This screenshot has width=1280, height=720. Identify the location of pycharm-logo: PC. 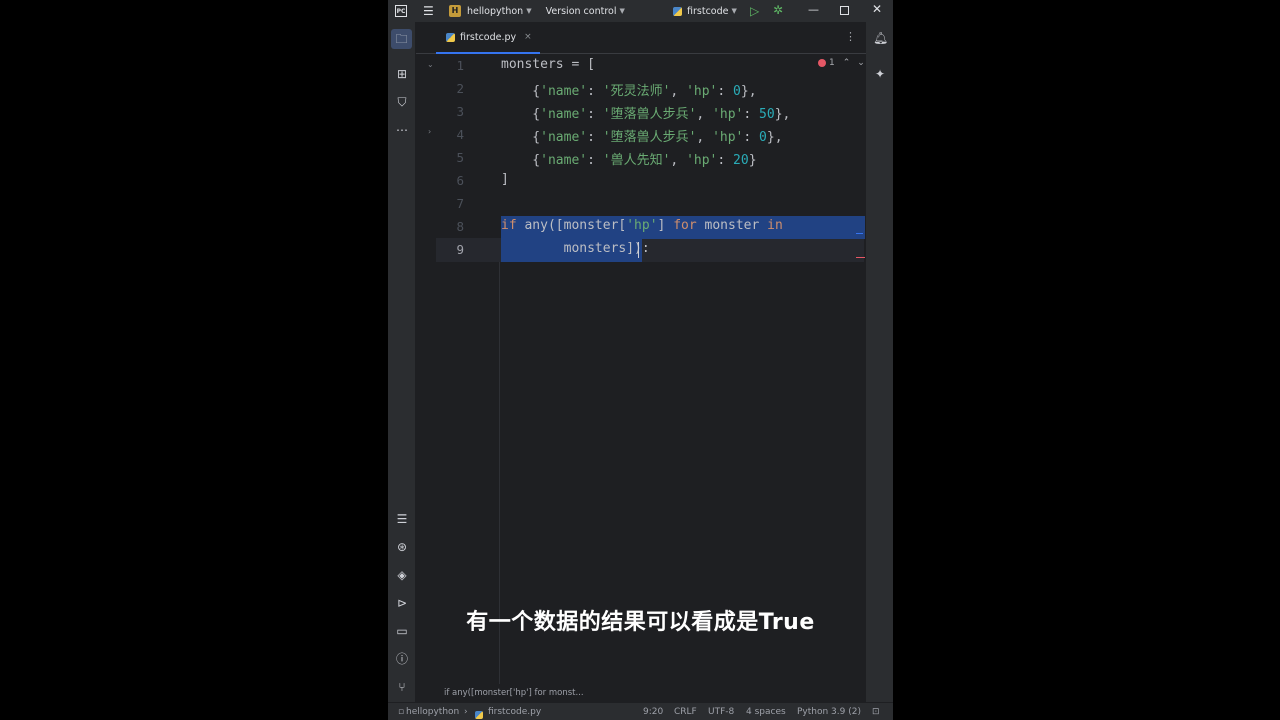
(401, 11).